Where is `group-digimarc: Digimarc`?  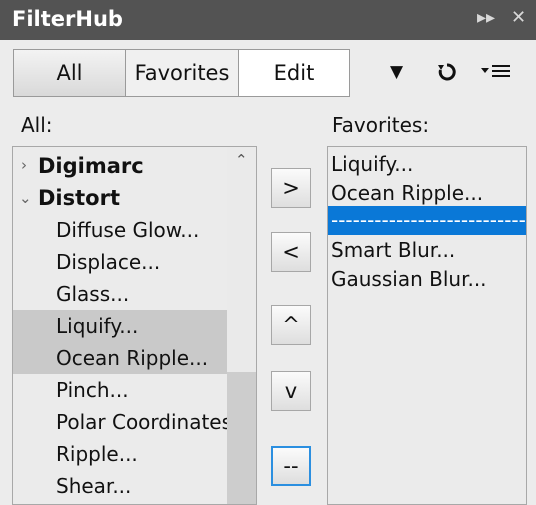
group-digimarc: Digimarc is located at coordinates (91, 166).